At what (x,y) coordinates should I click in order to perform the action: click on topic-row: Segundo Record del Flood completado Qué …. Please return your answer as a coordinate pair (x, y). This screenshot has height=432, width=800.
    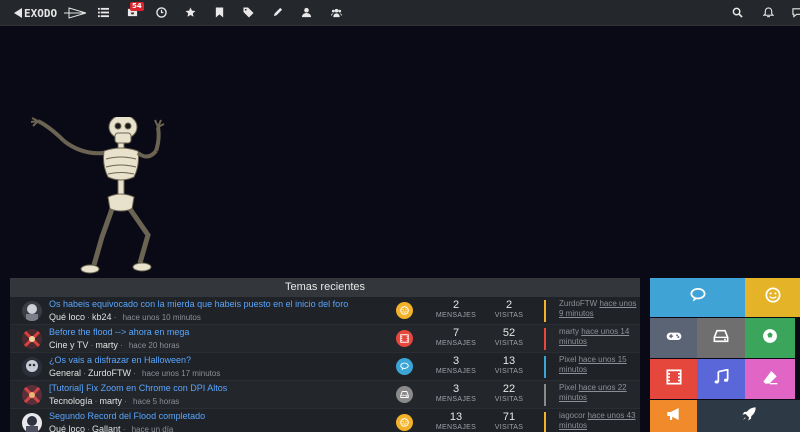
    Looking at the image, I should click on (325, 420).